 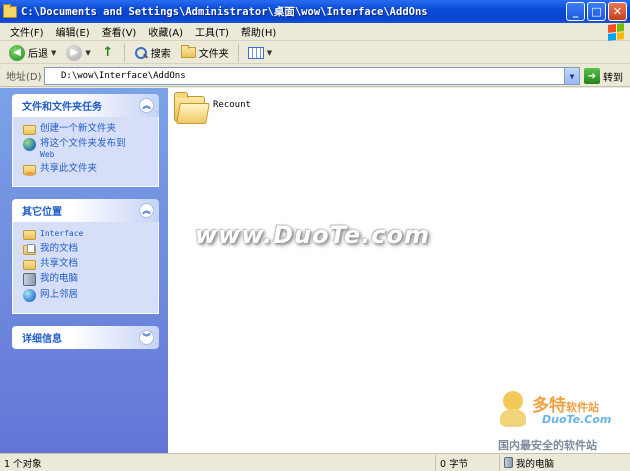 What do you see at coordinates (47, 154) in the screenshot?
I see `task-label-line2: Web` at bounding box center [47, 154].